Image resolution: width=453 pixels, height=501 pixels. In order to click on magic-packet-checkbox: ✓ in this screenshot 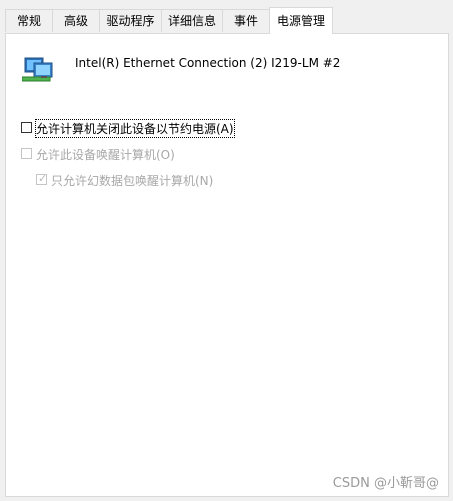, I will do `click(42, 178)`.